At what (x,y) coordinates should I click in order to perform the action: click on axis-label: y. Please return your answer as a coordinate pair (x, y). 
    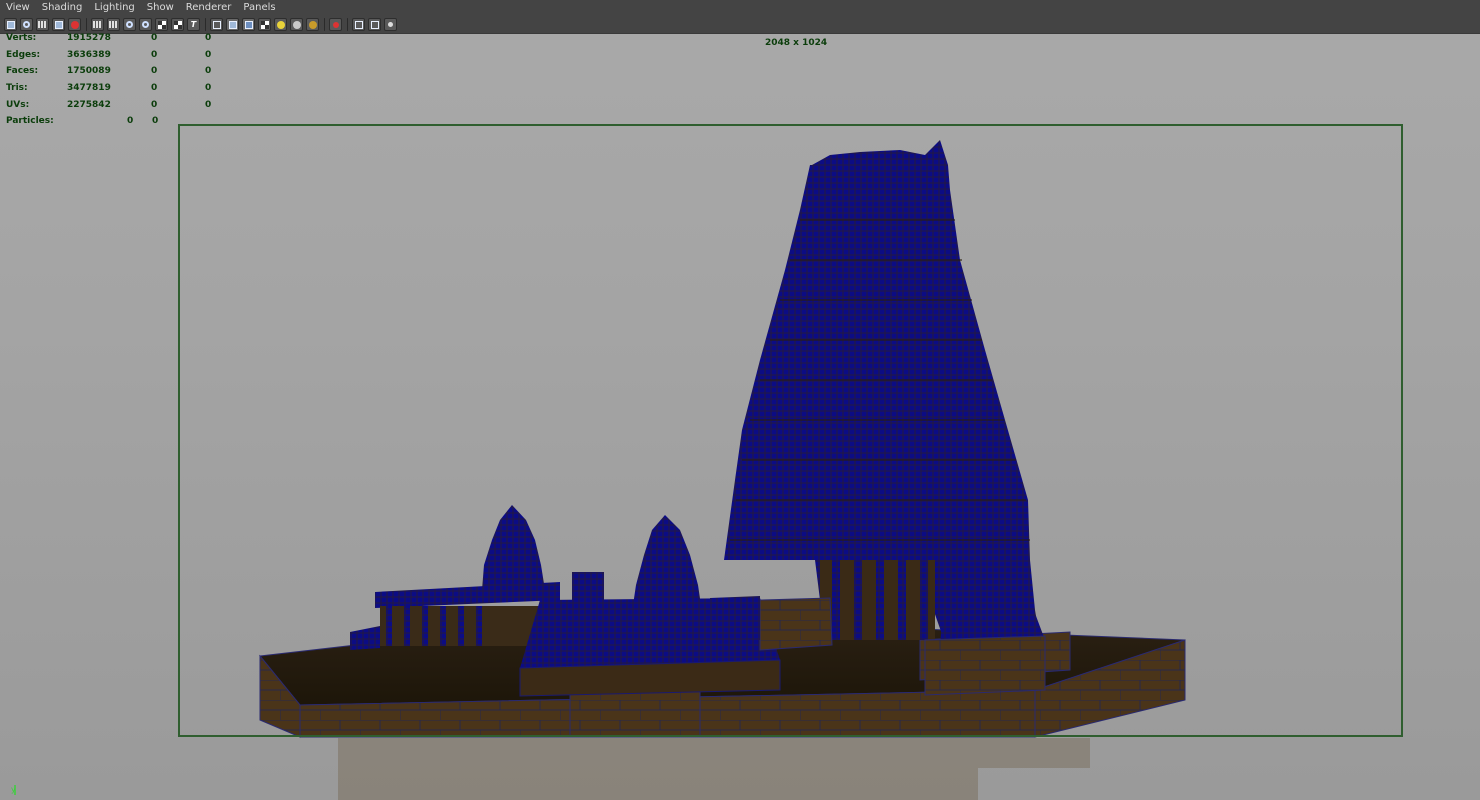
    Looking at the image, I should click on (13, 789).